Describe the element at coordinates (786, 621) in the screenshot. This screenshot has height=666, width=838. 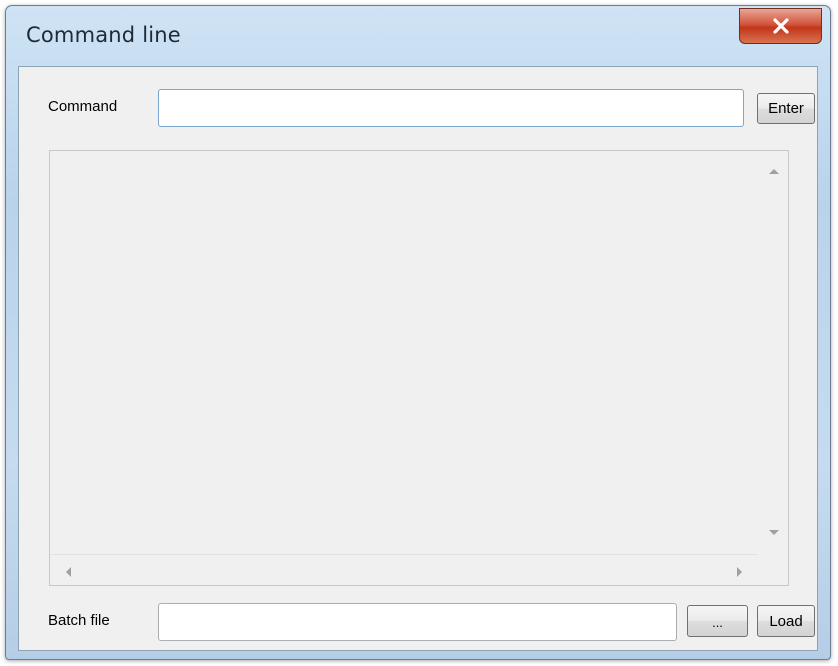
I see `load-button: Load` at that location.